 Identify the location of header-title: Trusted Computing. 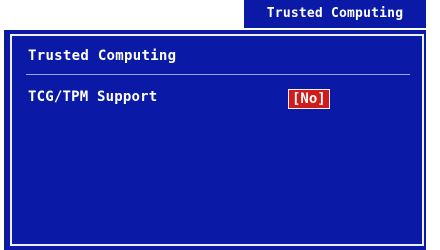
(335, 13).